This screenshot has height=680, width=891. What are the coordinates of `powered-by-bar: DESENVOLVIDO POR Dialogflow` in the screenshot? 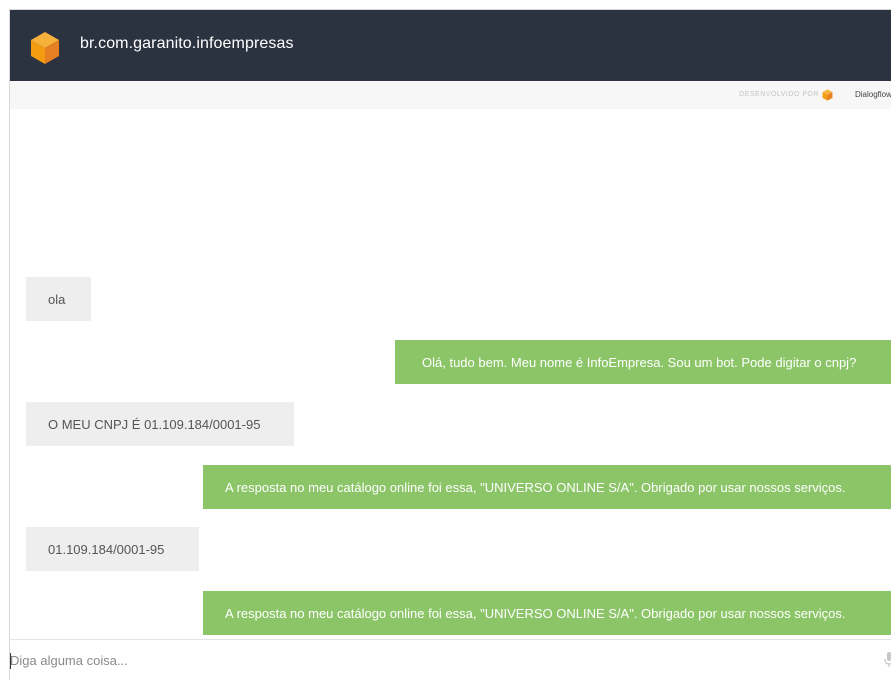 It's located at (450, 95).